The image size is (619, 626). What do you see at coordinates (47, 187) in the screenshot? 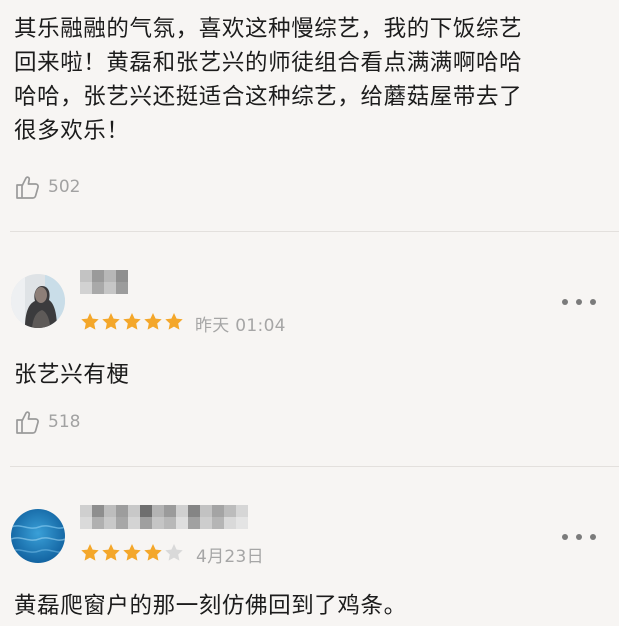
I see `like-button: 502` at bounding box center [47, 187].